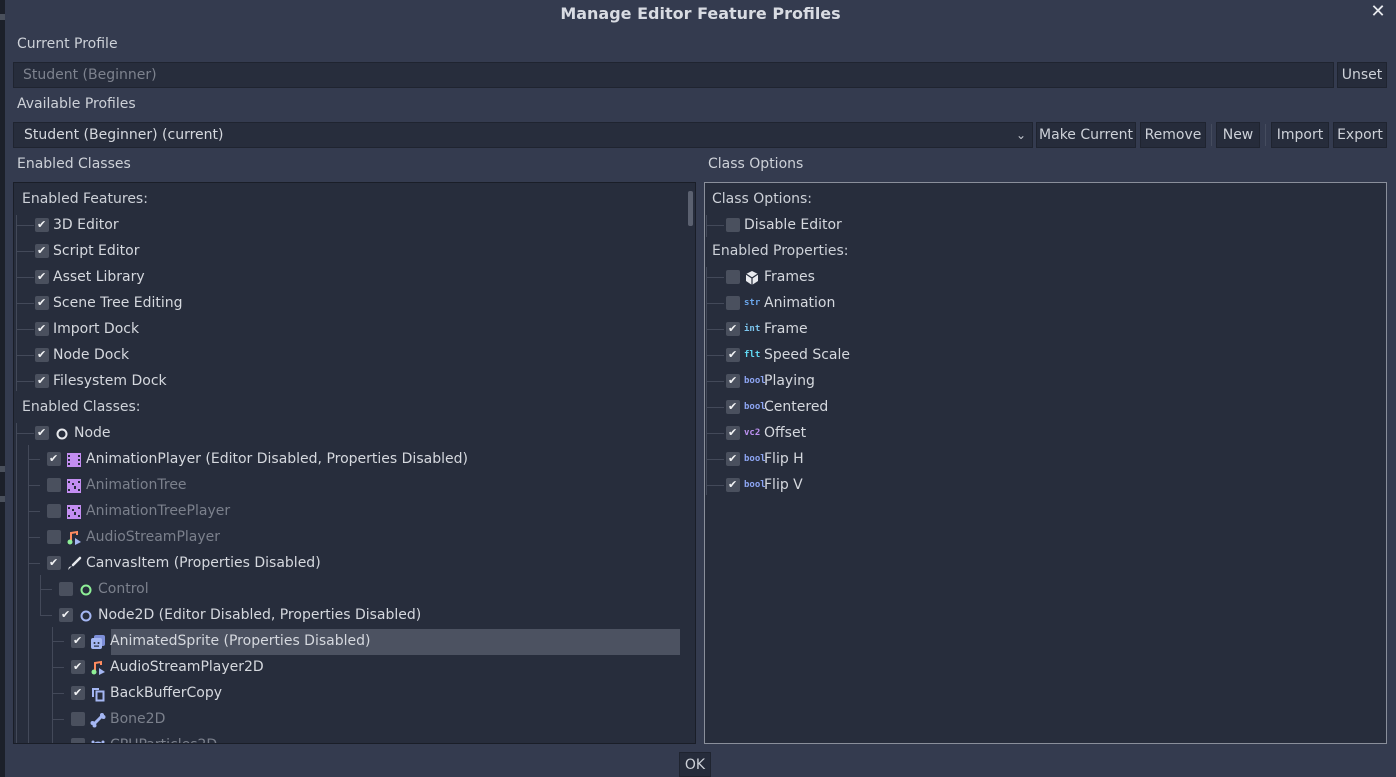 This screenshot has height=777, width=1396. What do you see at coordinates (344, 355) in the screenshot?
I see `feature-item: Node Dock` at bounding box center [344, 355].